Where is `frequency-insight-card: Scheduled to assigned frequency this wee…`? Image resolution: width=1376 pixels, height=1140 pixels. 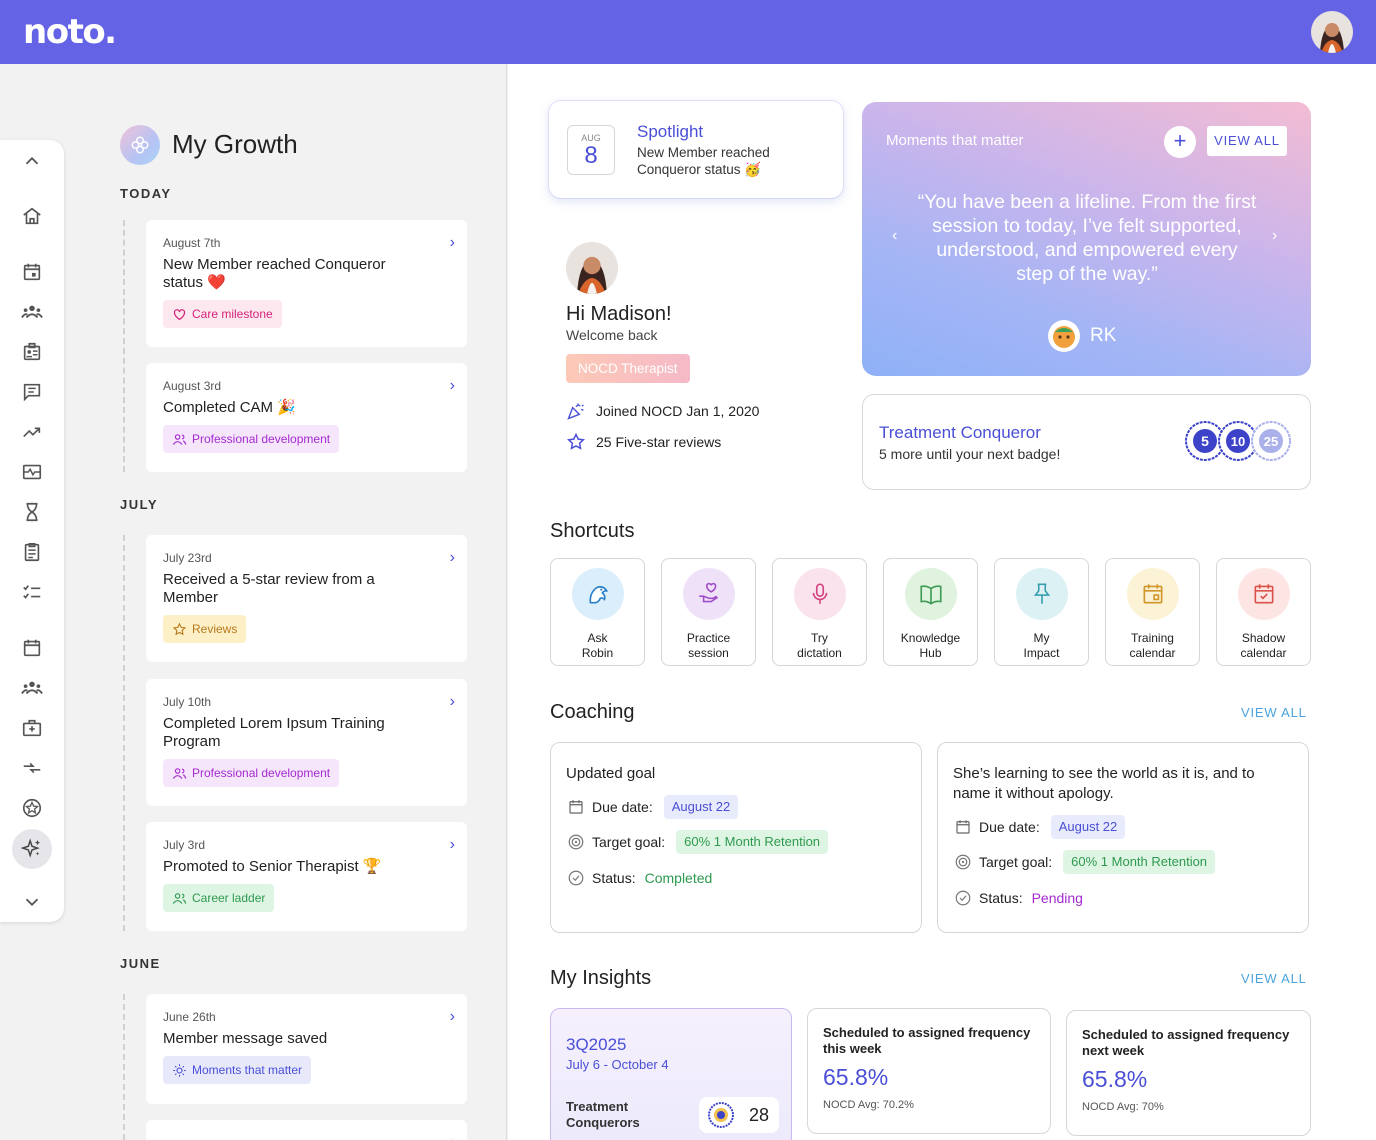 frequency-insight-card: Scheduled to assigned frequency this wee… is located at coordinates (929, 1071).